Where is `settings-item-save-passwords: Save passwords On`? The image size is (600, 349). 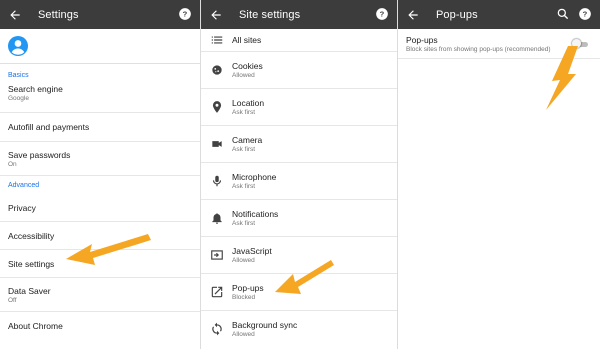
settings-item-save-passwords: Save passwords On is located at coordinates (100, 159).